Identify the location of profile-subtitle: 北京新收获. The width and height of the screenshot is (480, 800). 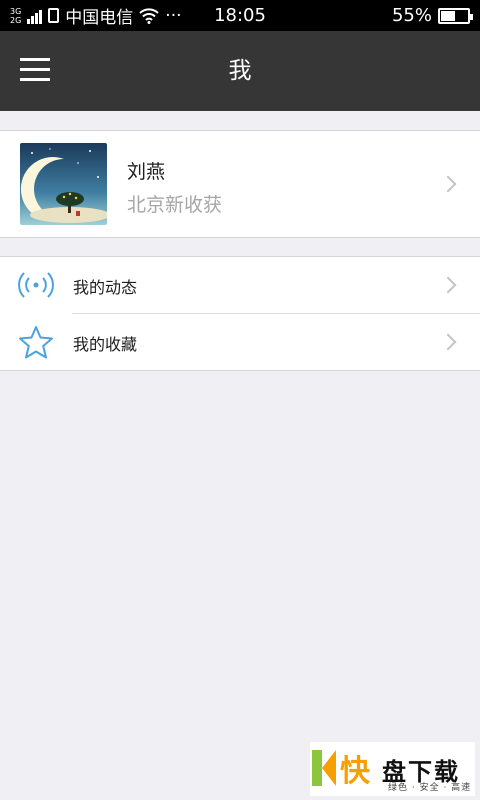
(175, 205).